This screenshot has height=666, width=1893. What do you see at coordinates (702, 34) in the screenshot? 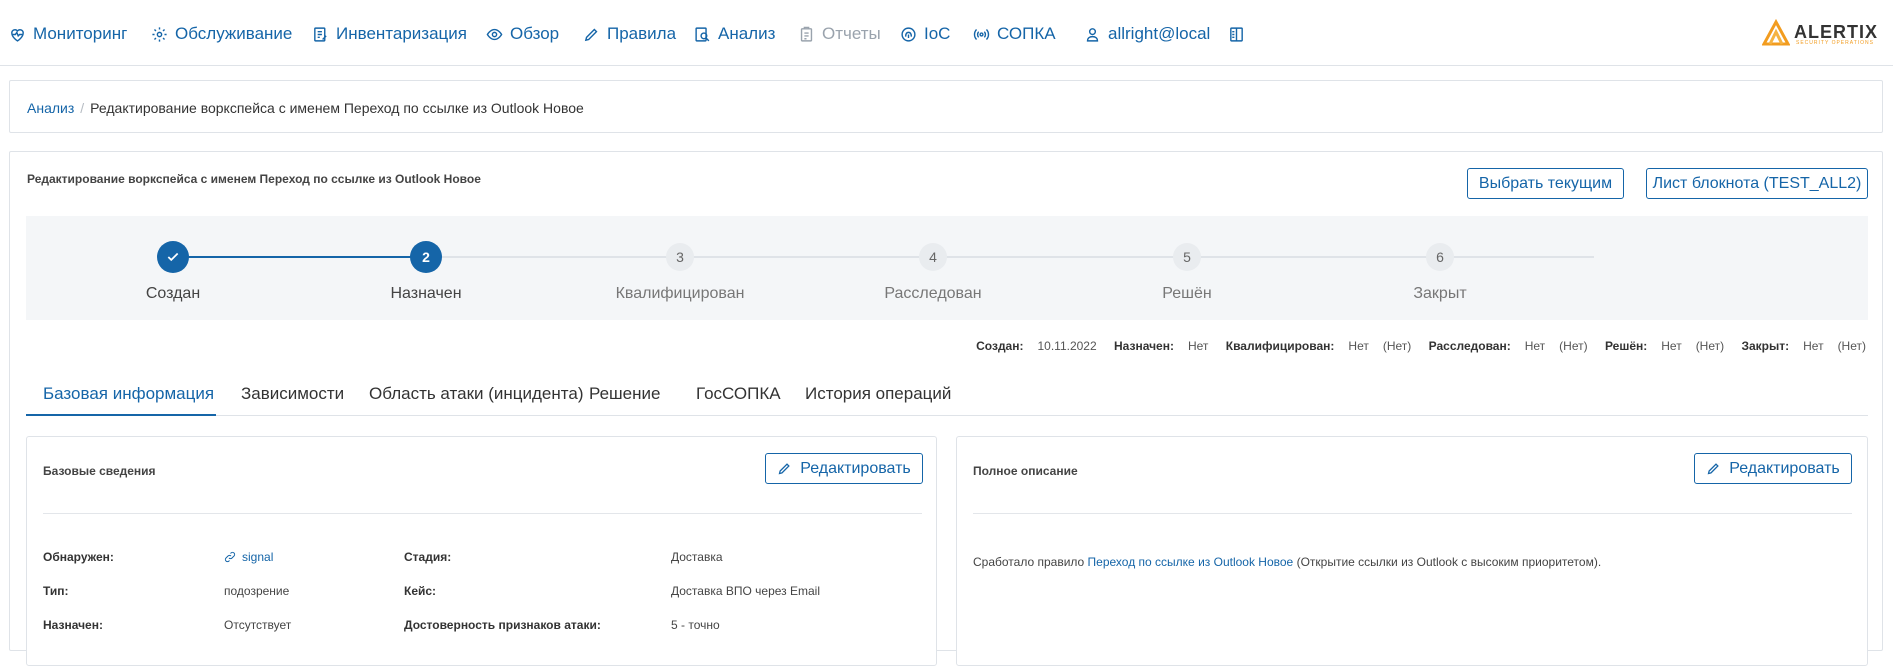
I see `search-document-icon` at bounding box center [702, 34].